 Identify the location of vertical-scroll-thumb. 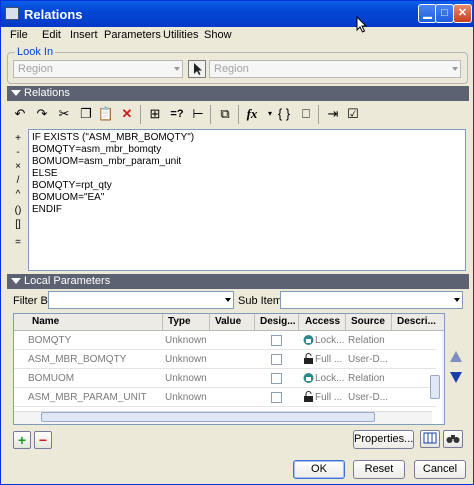
(435, 387).